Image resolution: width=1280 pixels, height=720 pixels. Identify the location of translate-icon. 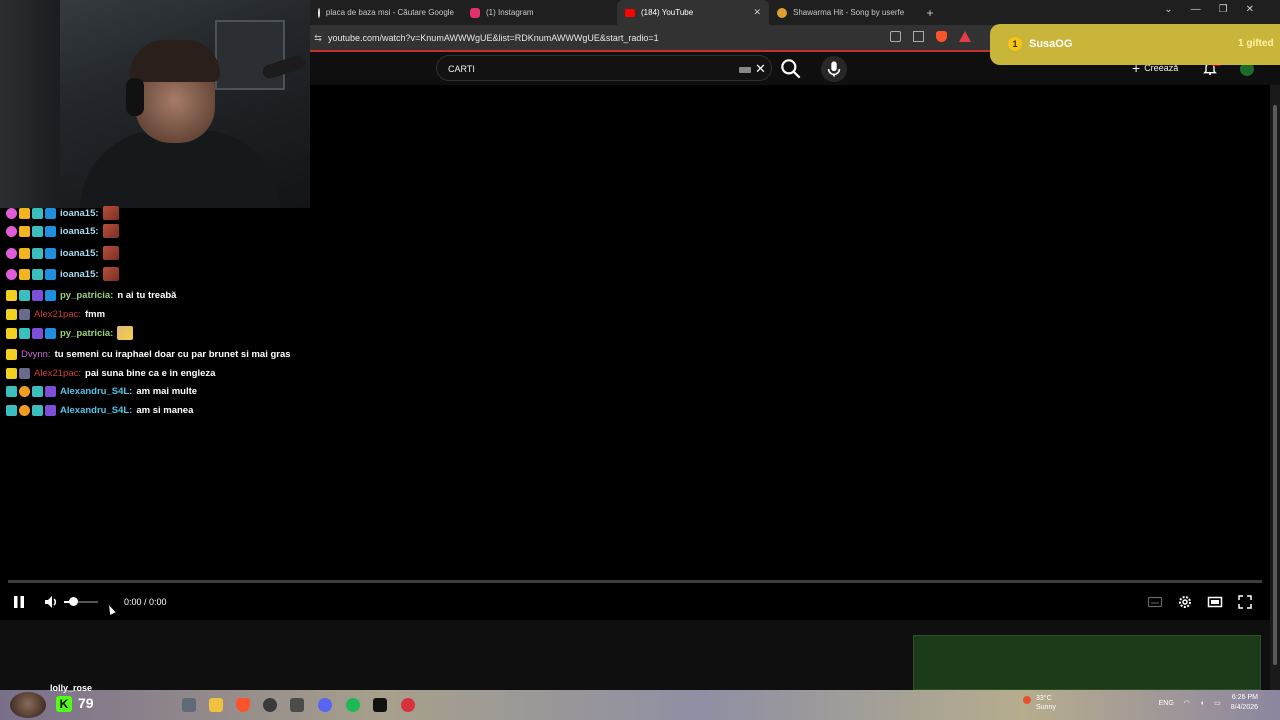
(895, 36).